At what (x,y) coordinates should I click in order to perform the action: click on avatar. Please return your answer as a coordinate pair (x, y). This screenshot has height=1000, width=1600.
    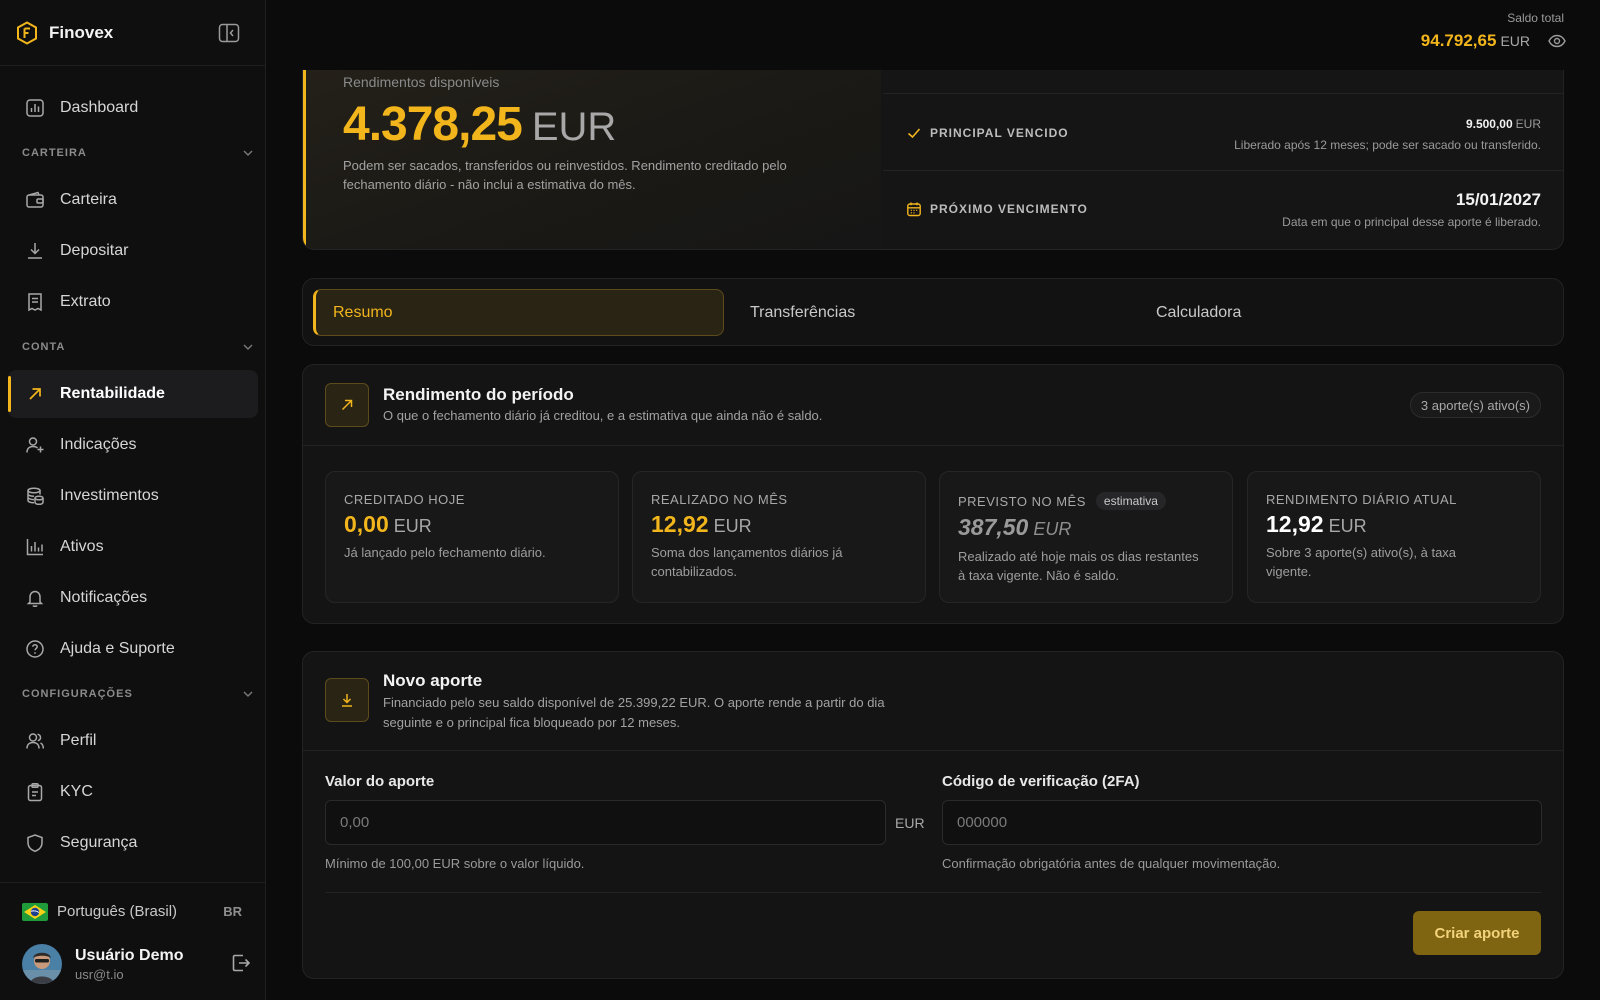
    Looking at the image, I should click on (42, 964).